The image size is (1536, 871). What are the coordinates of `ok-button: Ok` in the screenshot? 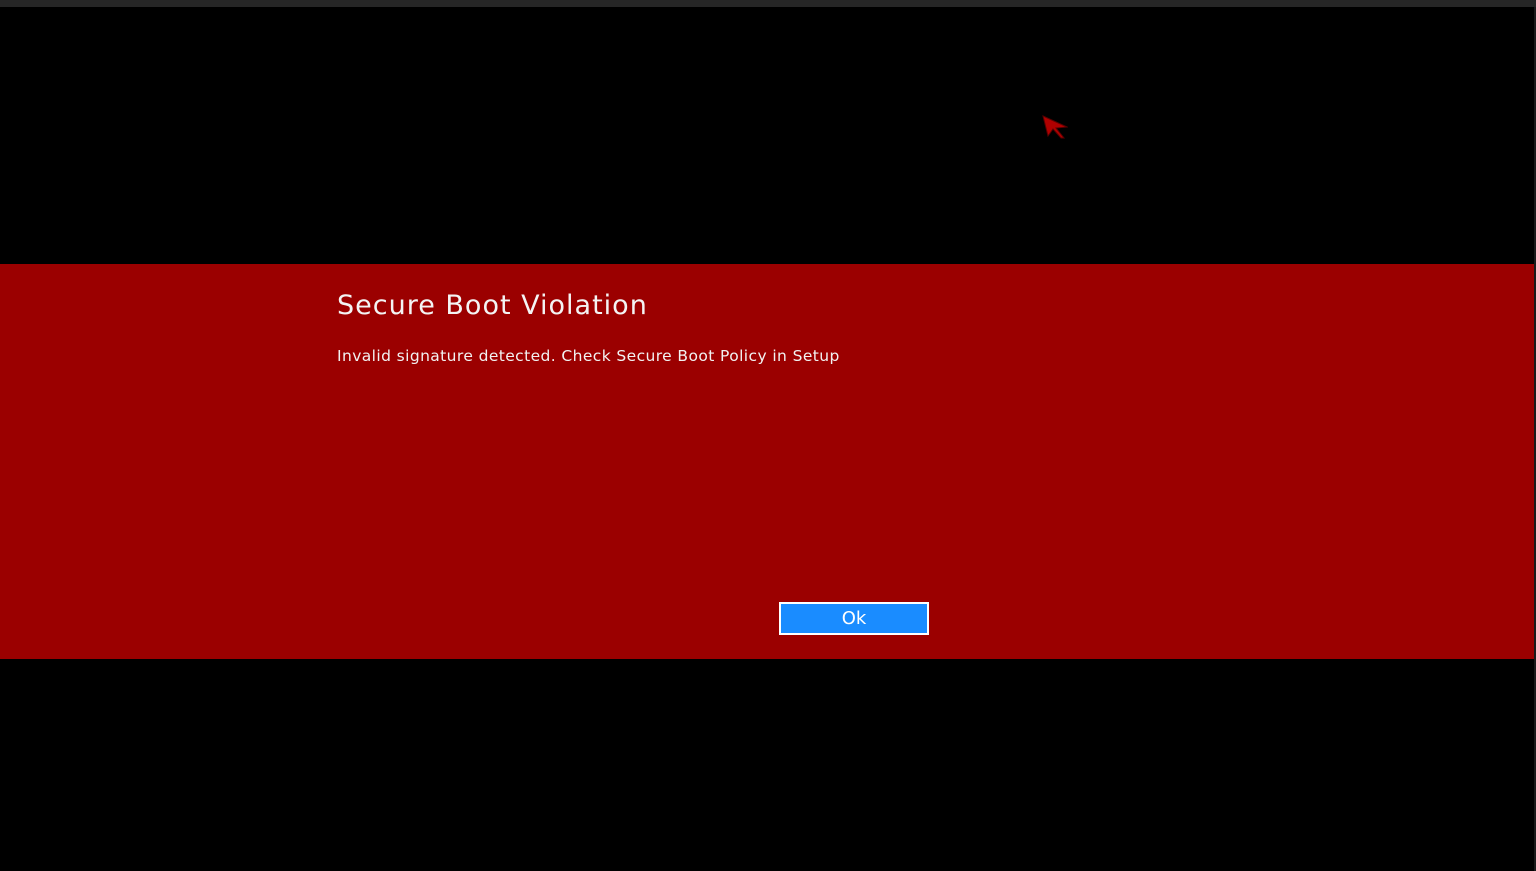 It's located at (854, 618).